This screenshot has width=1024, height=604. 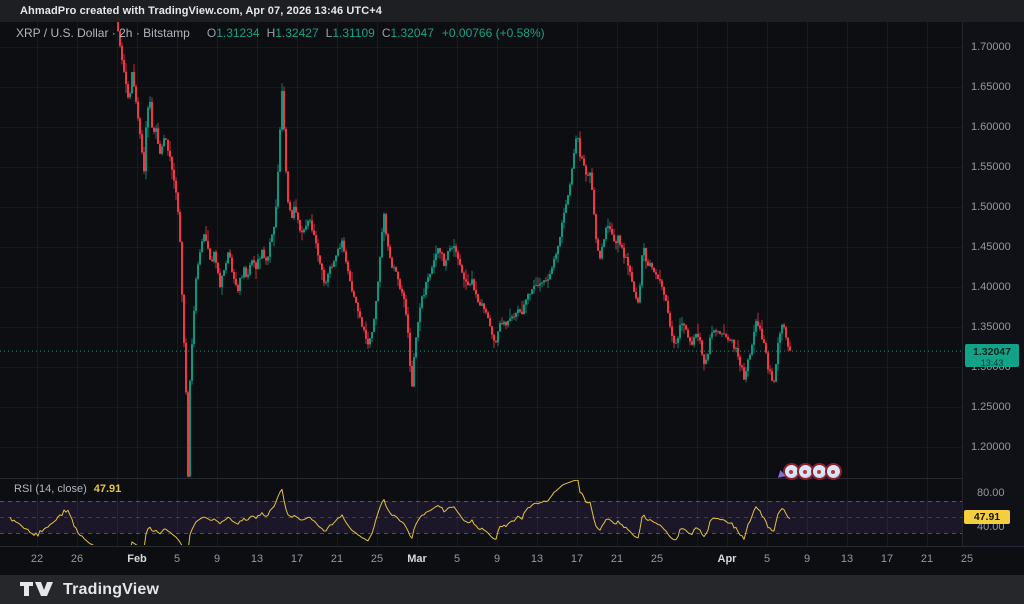 What do you see at coordinates (991, 327) in the screenshot?
I see `price-tick-label: 1.35000` at bounding box center [991, 327].